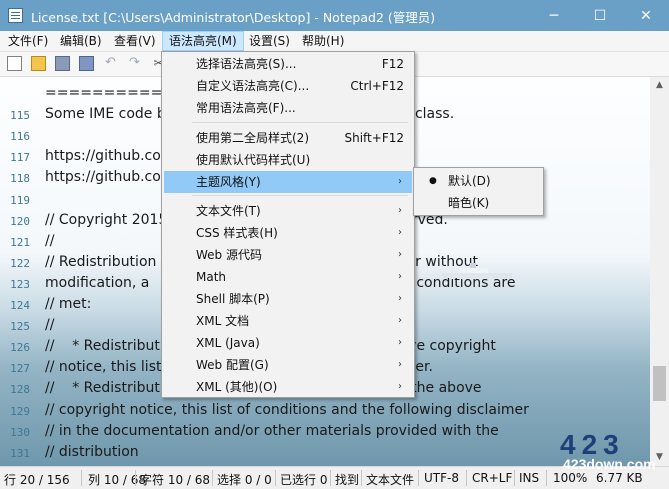  What do you see at coordinates (86, 63) in the screenshot?
I see `save-all-icon` at bounding box center [86, 63].